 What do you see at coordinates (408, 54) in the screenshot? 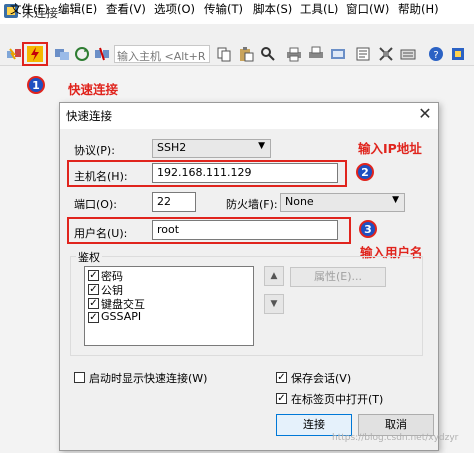
I see `keymap-icon` at bounding box center [408, 54].